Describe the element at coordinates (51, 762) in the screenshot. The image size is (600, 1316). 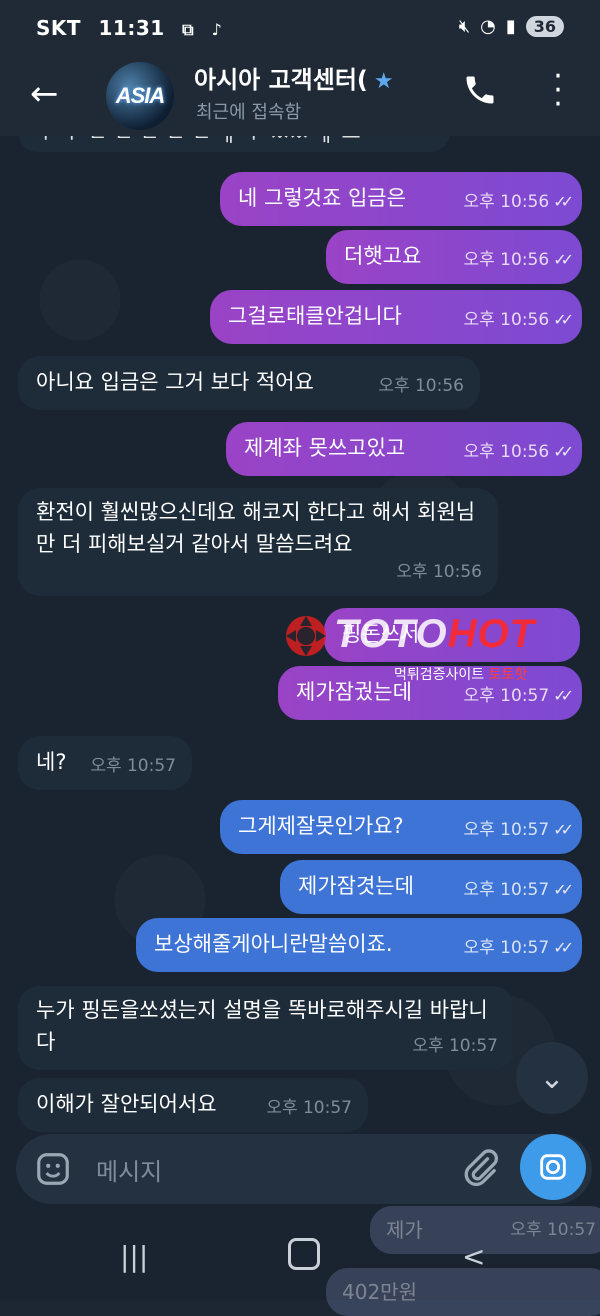
I see `message-text: 네?` at that location.